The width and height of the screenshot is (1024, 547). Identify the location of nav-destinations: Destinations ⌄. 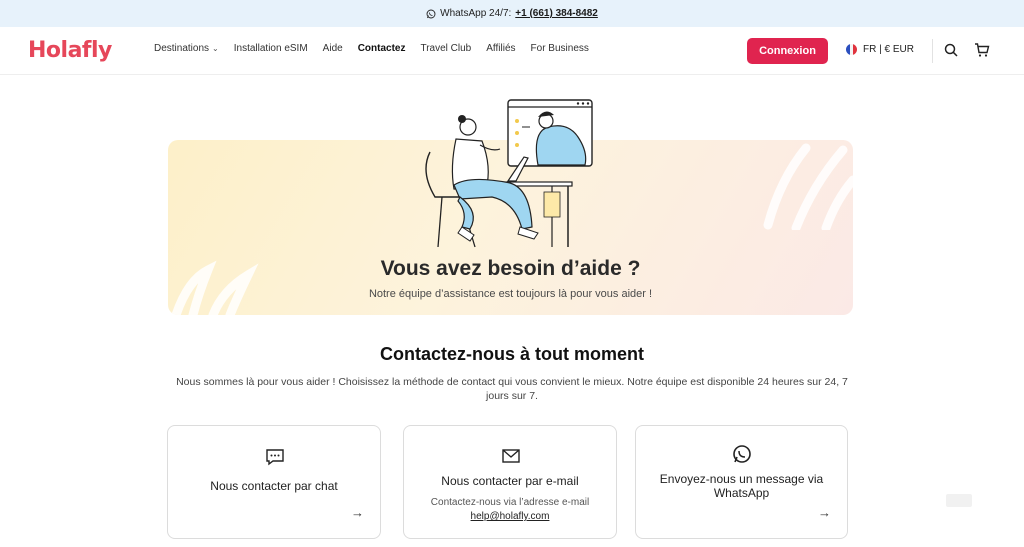
(186, 48).